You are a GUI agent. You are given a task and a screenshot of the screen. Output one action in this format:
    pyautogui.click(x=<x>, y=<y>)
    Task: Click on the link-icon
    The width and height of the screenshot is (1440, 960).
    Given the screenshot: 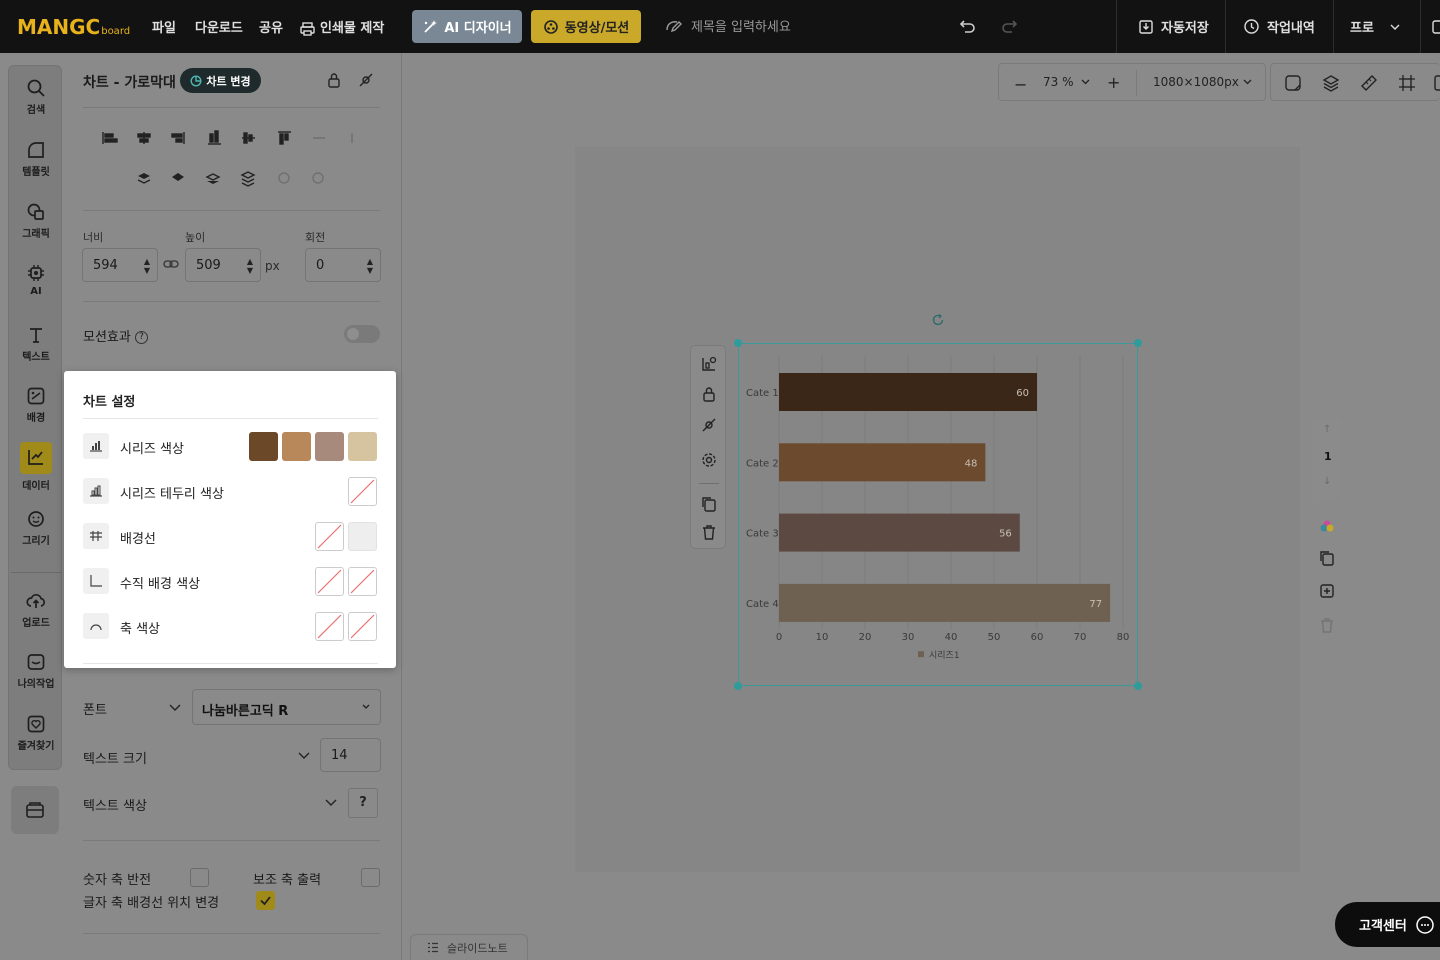 What is the action you would take?
    pyautogui.click(x=171, y=264)
    